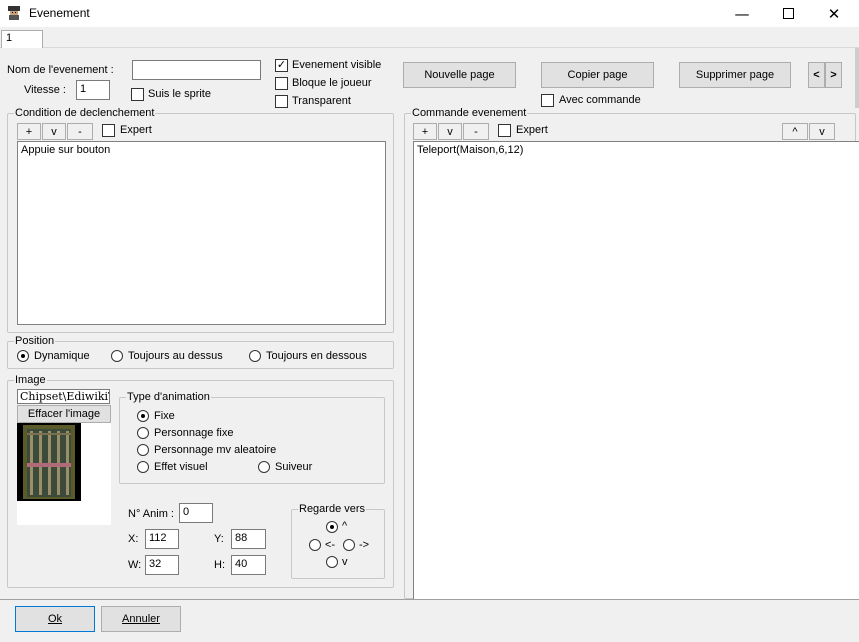 The height and width of the screenshot is (642, 859). I want to click on anim-fixed-label: Fixe, so click(164, 416).